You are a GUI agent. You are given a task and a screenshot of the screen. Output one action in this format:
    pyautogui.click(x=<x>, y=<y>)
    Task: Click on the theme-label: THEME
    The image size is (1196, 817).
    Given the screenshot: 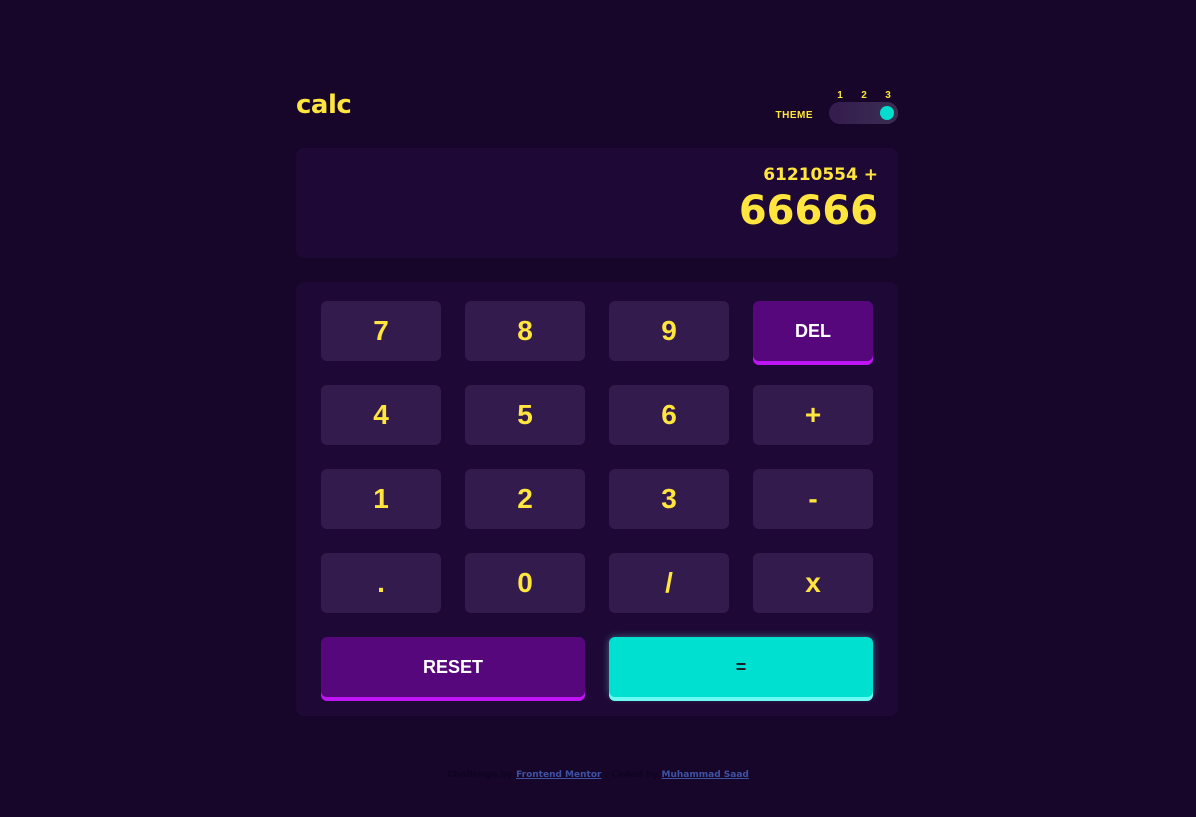 What is the action you would take?
    pyautogui.click(x=794, y=115)
    